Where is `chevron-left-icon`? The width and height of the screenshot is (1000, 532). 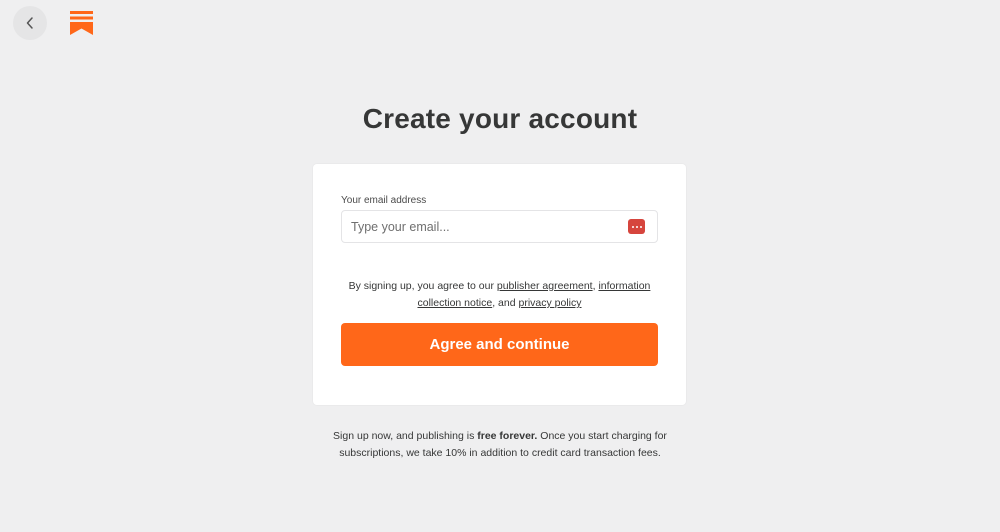
chevron-left-icon is located at coordinates (29, 23).